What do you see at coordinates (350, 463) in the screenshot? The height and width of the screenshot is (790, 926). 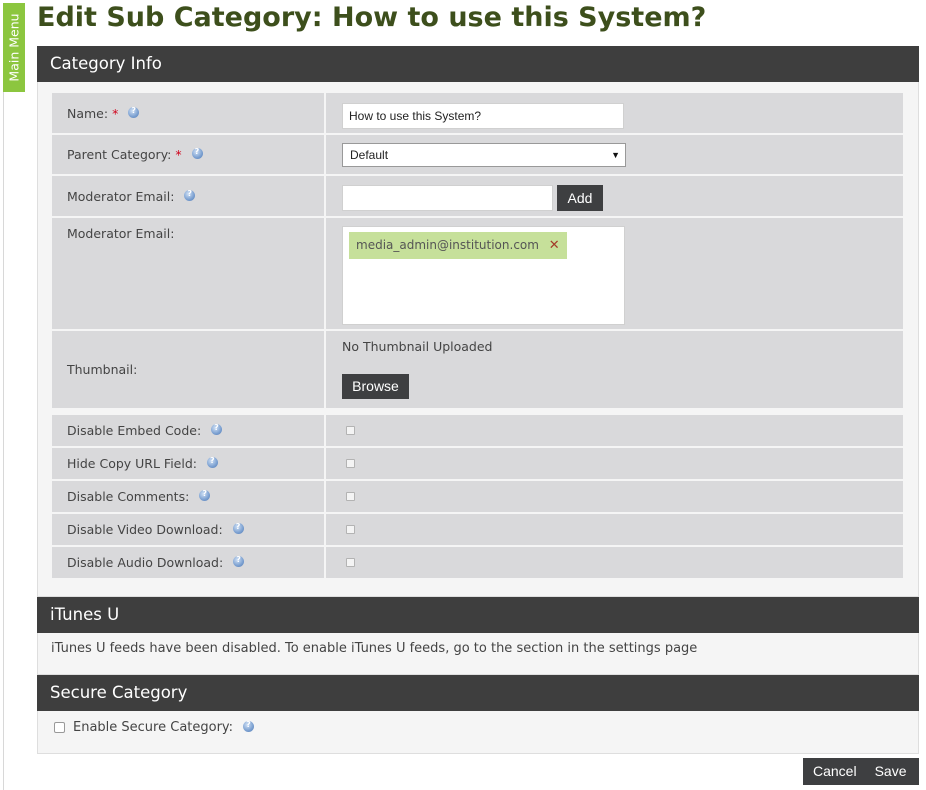 I see `hide-copy-url-checkbox` at bounding box center [350, 463].